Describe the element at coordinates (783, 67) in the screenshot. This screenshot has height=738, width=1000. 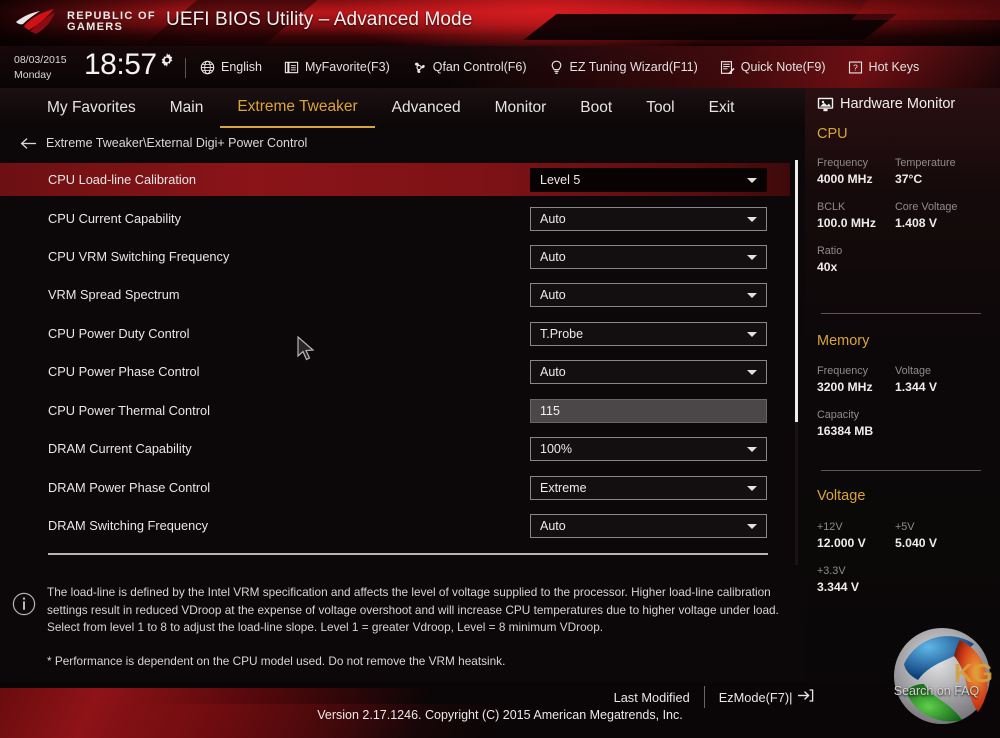
I see `toolbar-item-label: Quick Note(F9)` at that location.